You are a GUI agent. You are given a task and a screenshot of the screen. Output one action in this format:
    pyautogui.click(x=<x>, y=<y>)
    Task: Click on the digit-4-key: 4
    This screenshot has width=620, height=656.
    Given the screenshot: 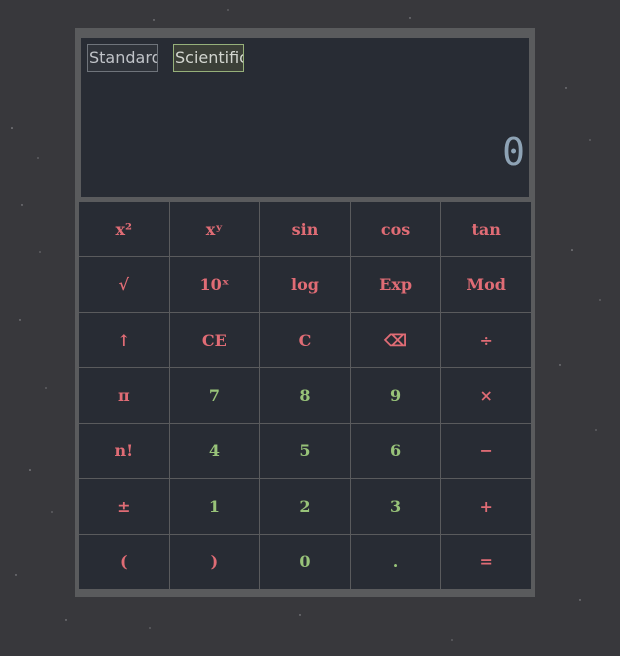 What is the action you would take?
    pyautogui.click(x=214, y=451)
    